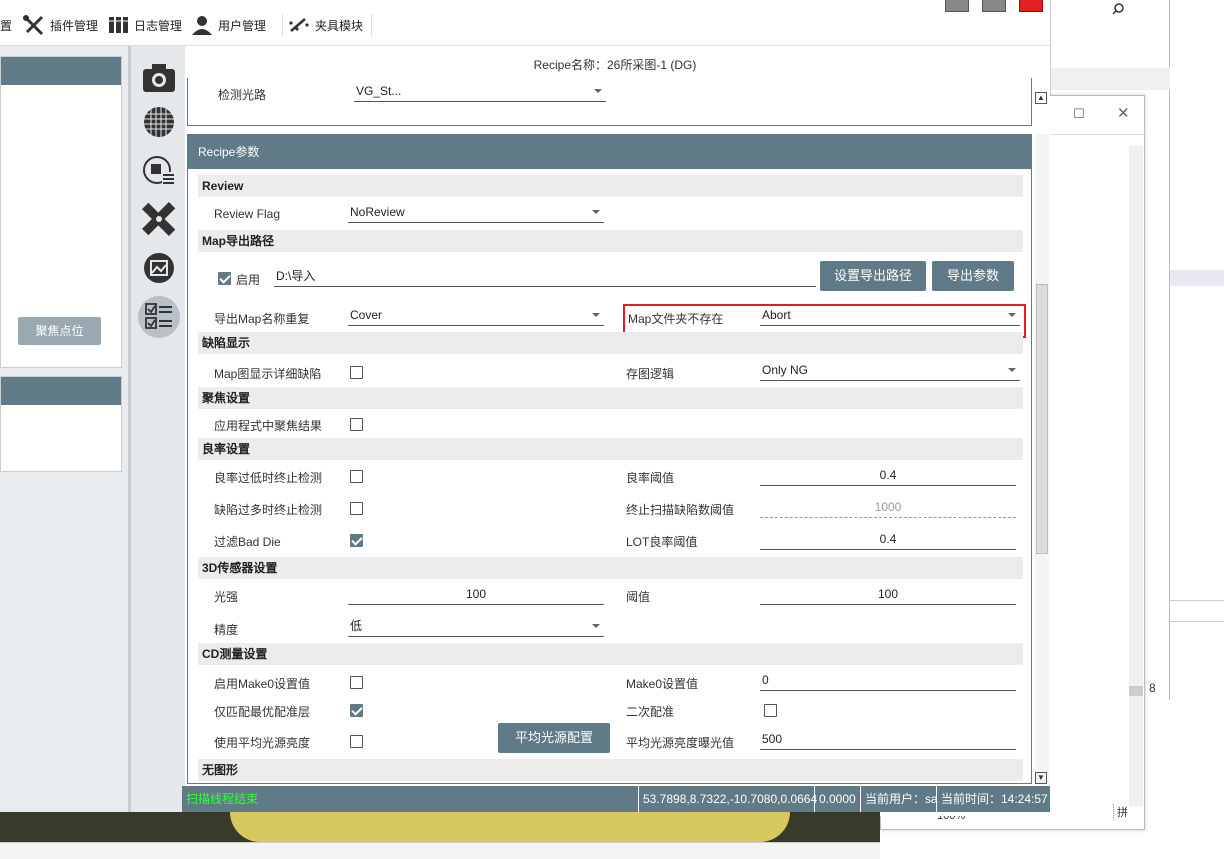  I want to click on focus-point-button: 聚焦点位, so click(59, 331).